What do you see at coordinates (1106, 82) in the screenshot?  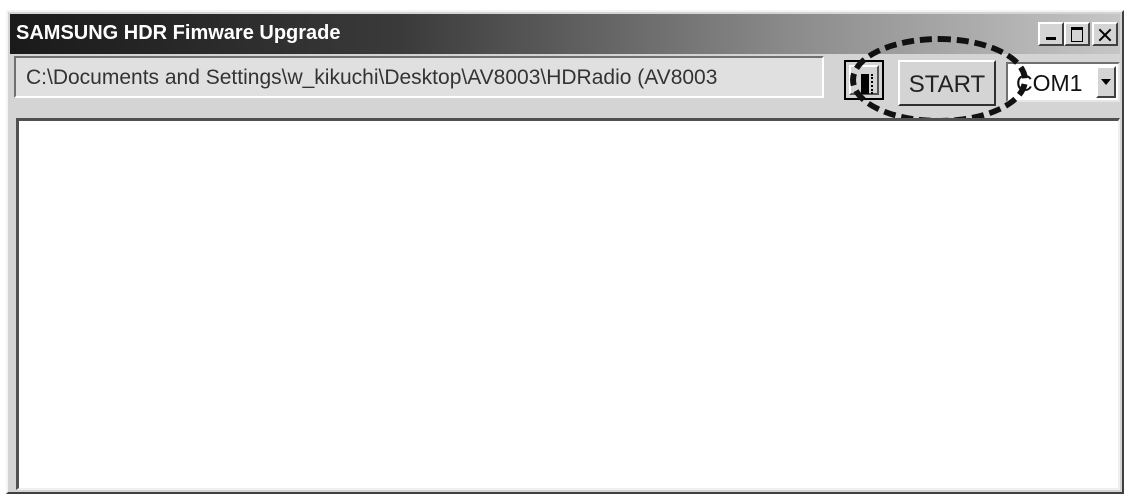 I see `chevron-down-icon` at bounding box center [1106, 82].